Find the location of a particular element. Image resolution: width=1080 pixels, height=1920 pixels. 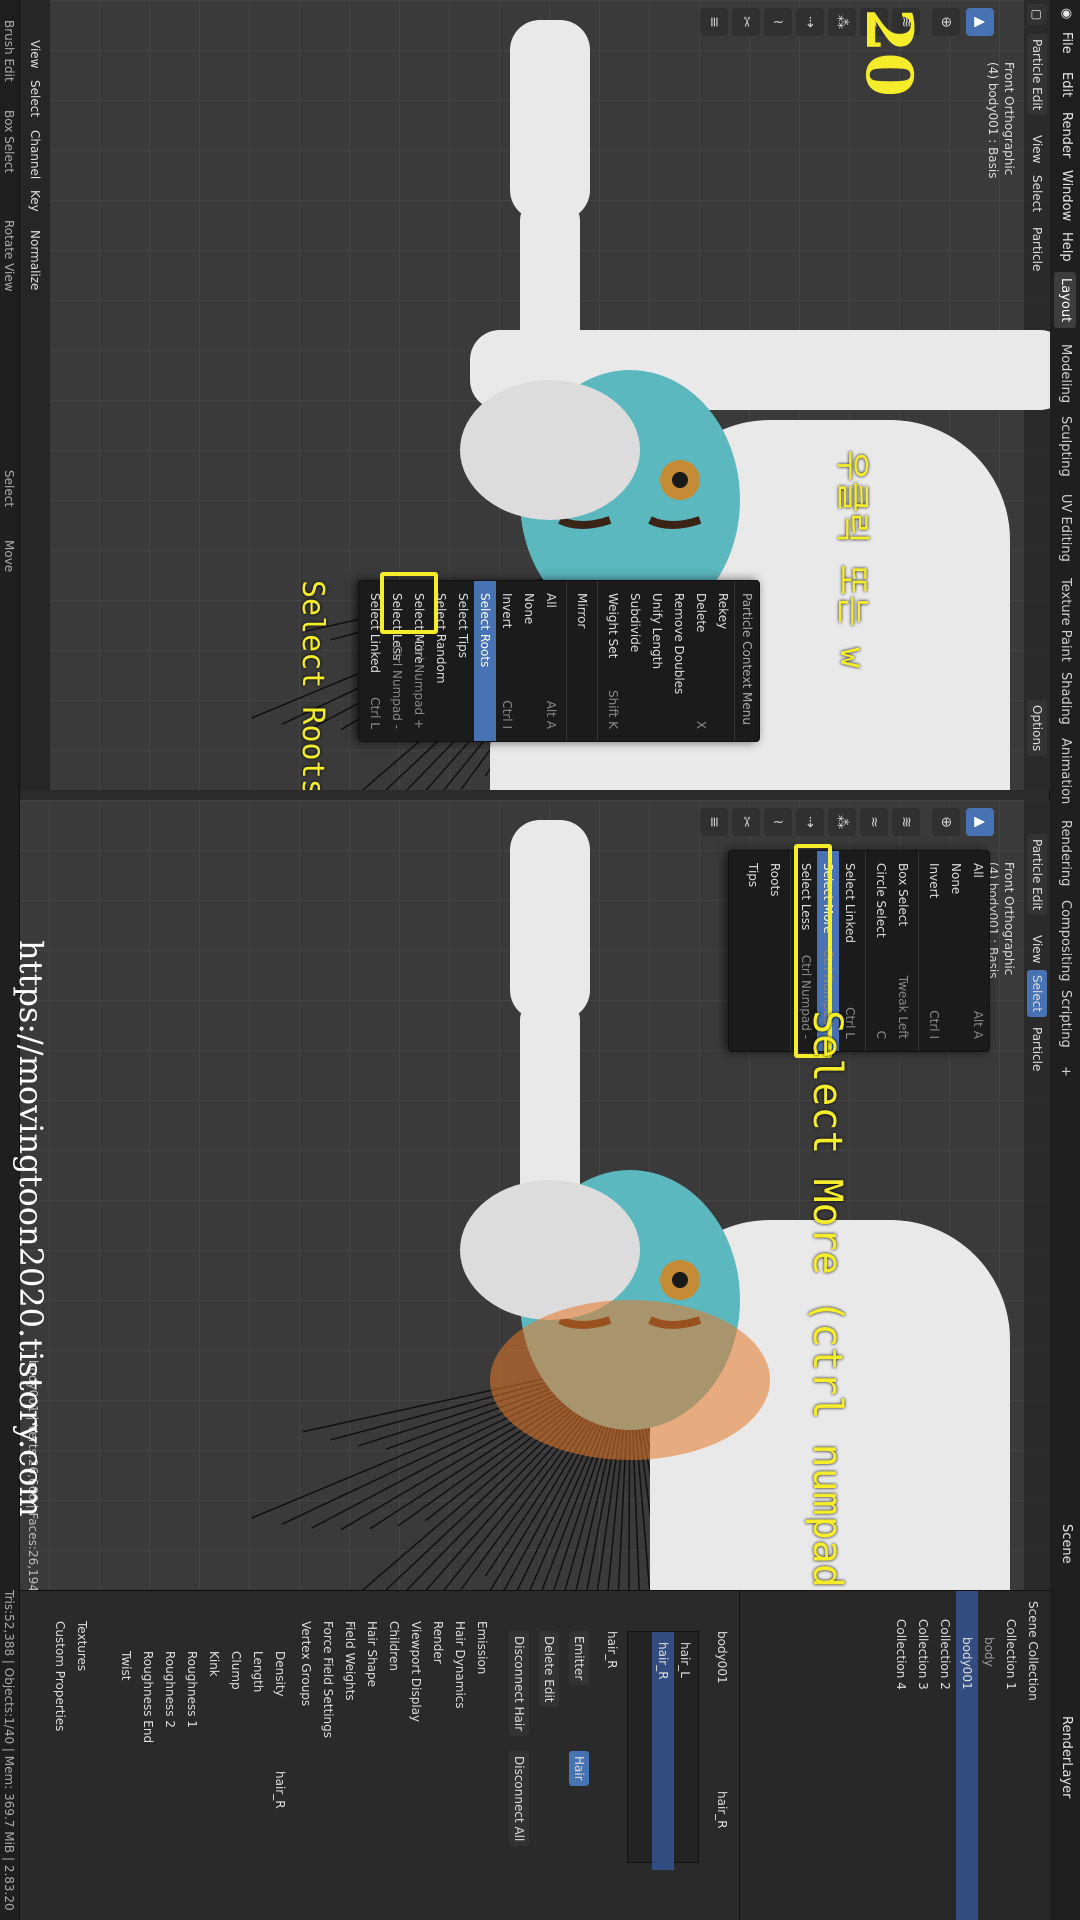

section-viewport-display: Viewport Display is located at coordinates (416, 1671).